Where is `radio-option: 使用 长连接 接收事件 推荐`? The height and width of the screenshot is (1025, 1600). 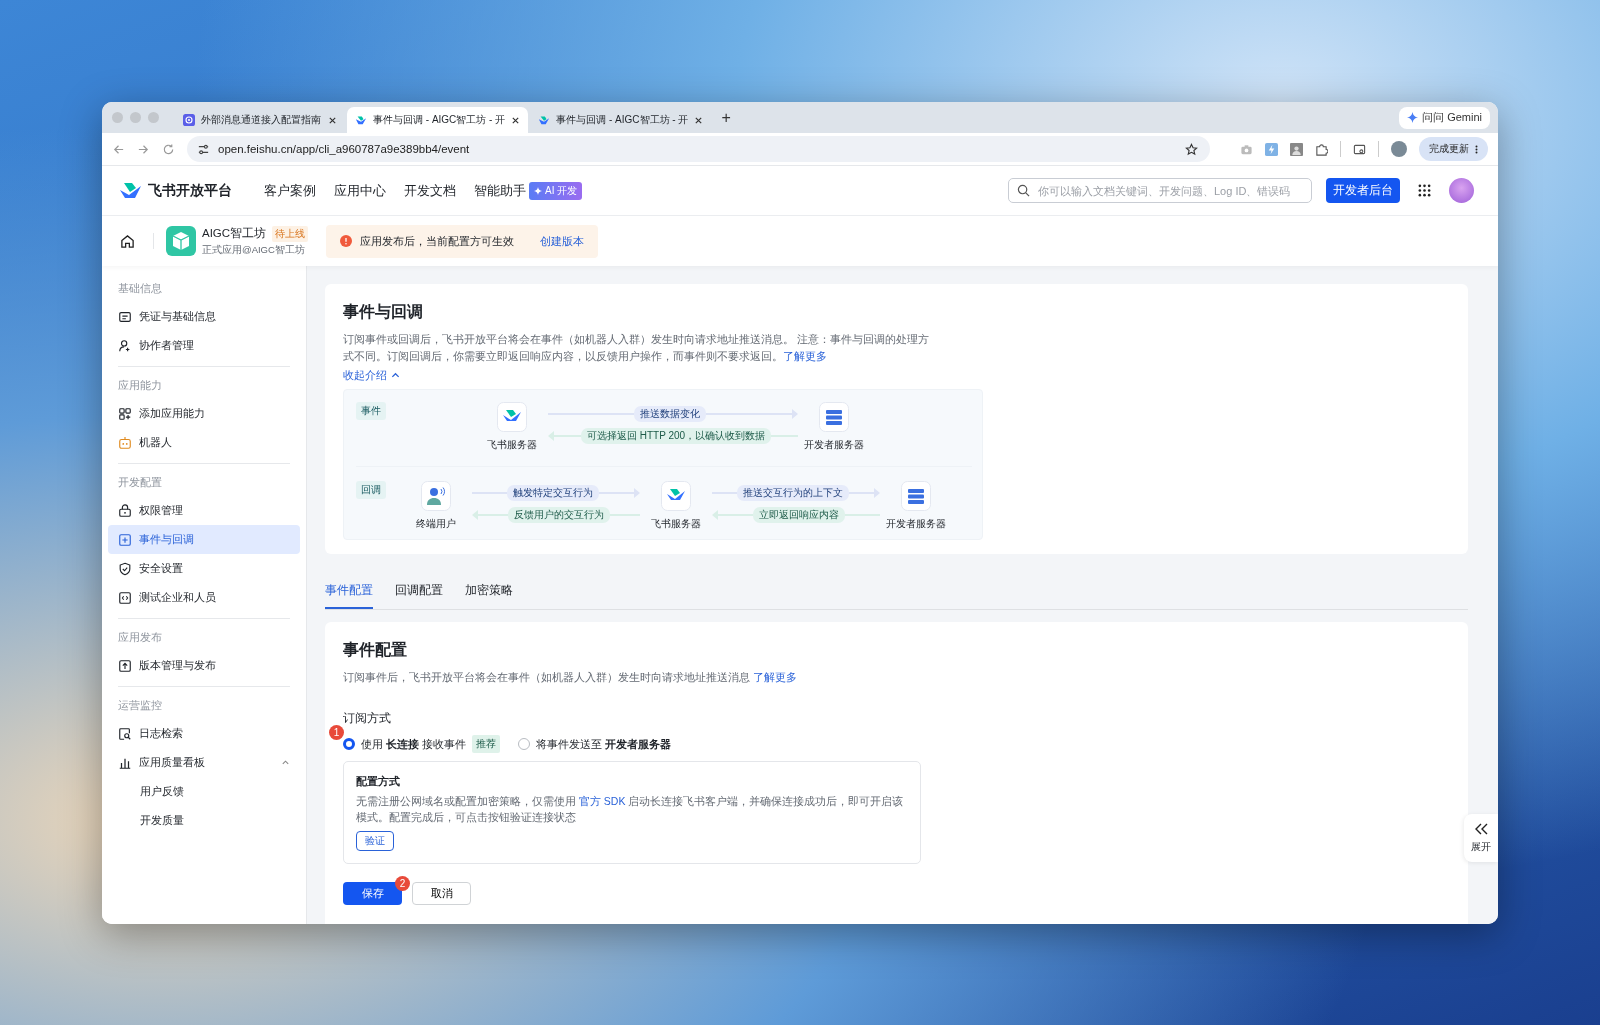 radio-option: 使用 长连接 接收事件 推荐 is located at coordinates (422, 744).